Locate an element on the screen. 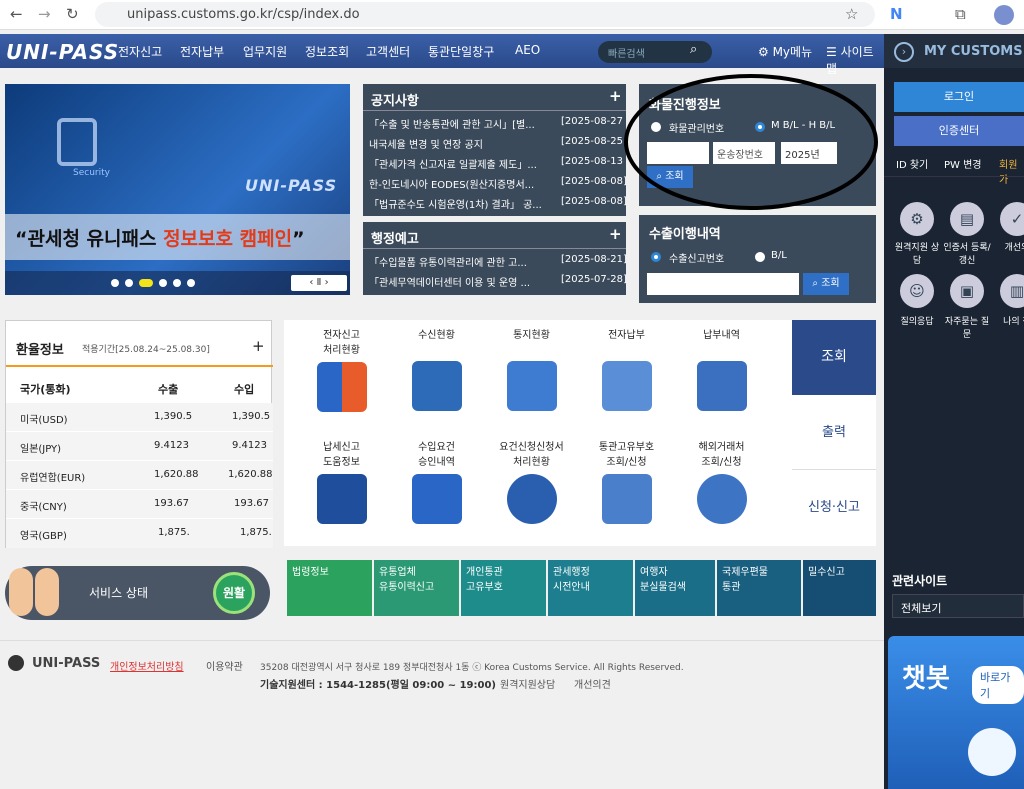 Image resolution: width=1024 pixels, height=789 pixels. export-number-input is located at coordinates (723, 284).